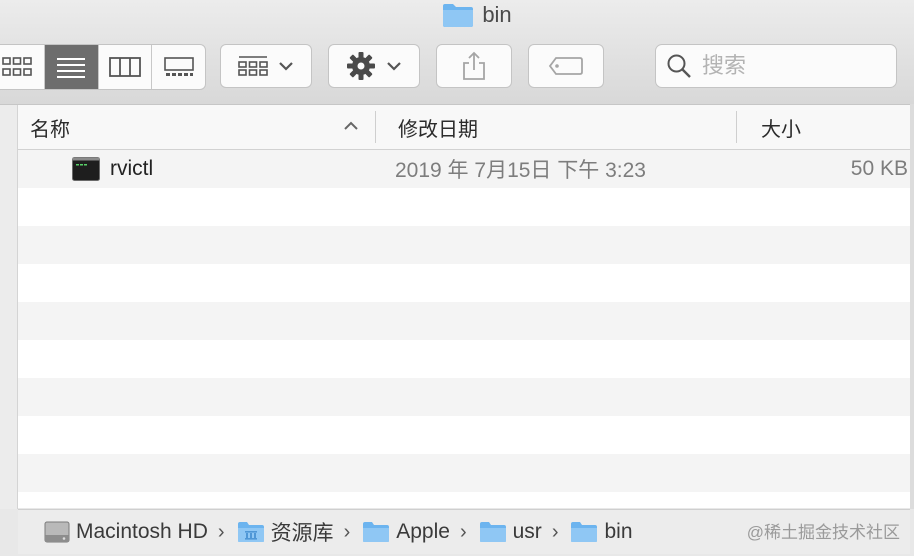  What do you see at coordinates (302, 533) in the screenshot?
I see `path-item-label: 资源库` at bounding box center [302, 533].